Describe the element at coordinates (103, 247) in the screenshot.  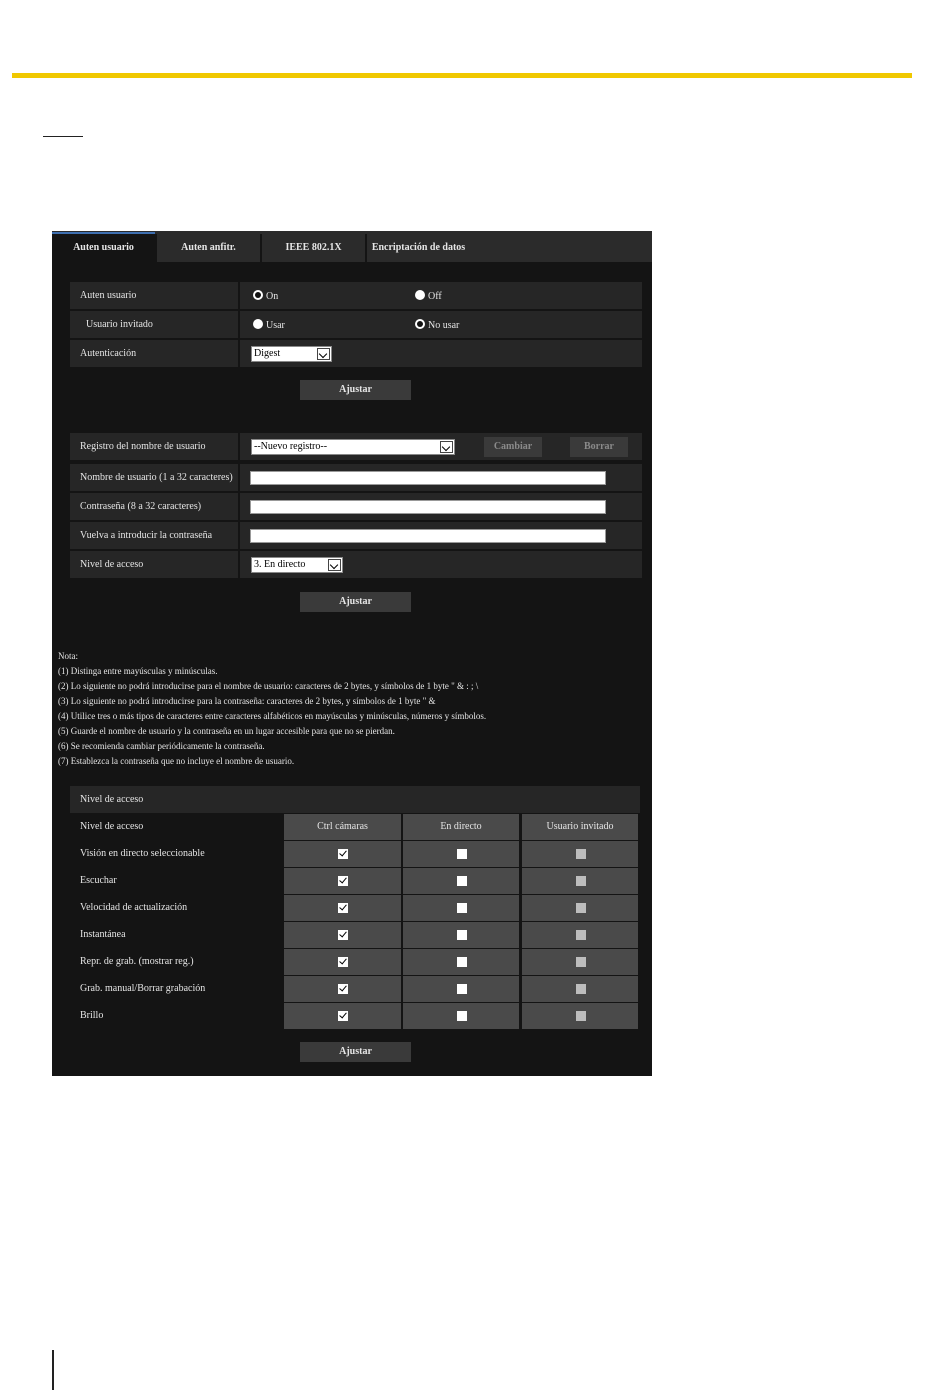
I see `tab-auten-usuario: Auten usuario` at that location.